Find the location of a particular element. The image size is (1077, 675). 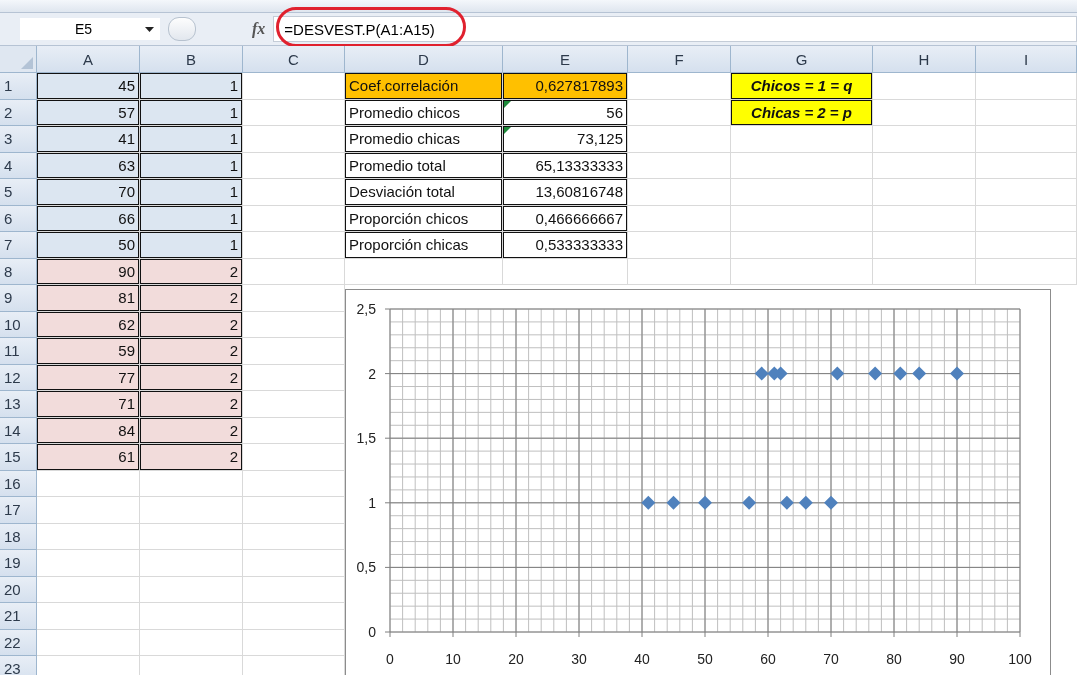

caret-icon is located at coordinates (149, 29).